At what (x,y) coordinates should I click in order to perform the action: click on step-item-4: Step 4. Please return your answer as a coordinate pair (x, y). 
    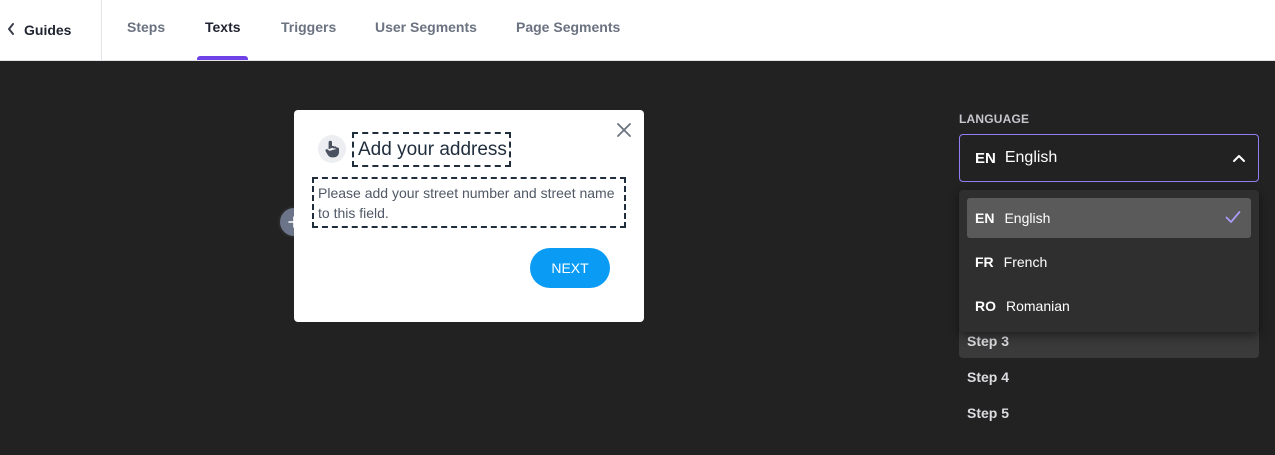
    Looking at the image, I should click on (988, 377).